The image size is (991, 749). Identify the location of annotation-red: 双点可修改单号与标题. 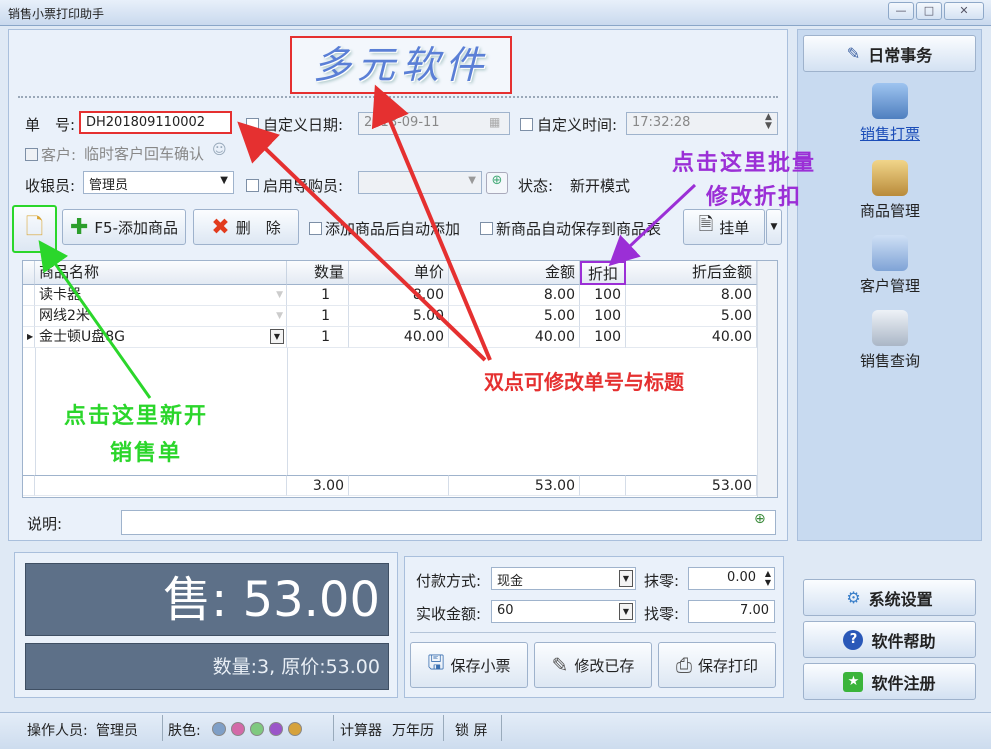
(584, 382).